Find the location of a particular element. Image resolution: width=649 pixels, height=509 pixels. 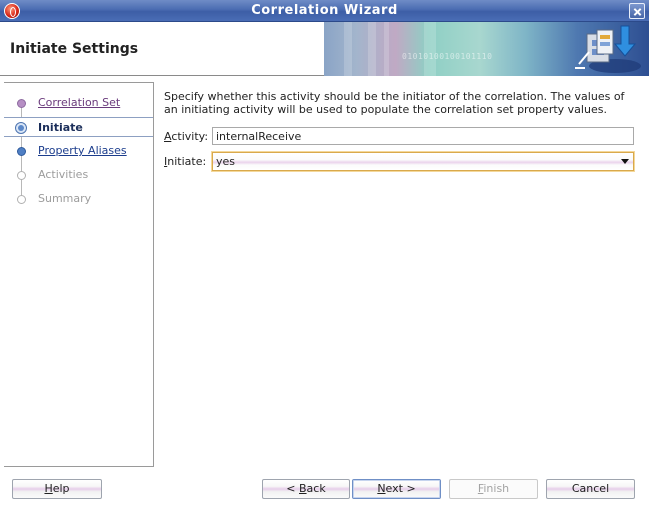

back-button: < Back is located at coordinates (306, 489).